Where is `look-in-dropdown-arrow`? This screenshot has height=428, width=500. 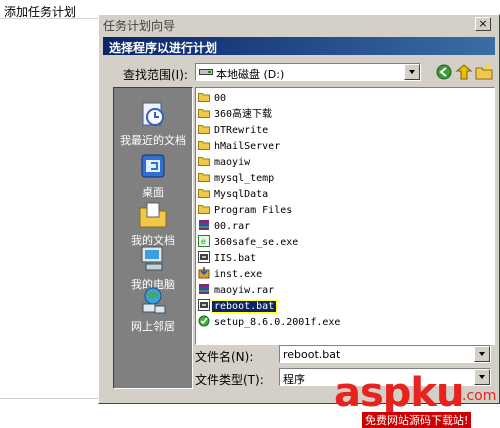 look-in-dropdown-arrow is located at coordinates (412, 72).